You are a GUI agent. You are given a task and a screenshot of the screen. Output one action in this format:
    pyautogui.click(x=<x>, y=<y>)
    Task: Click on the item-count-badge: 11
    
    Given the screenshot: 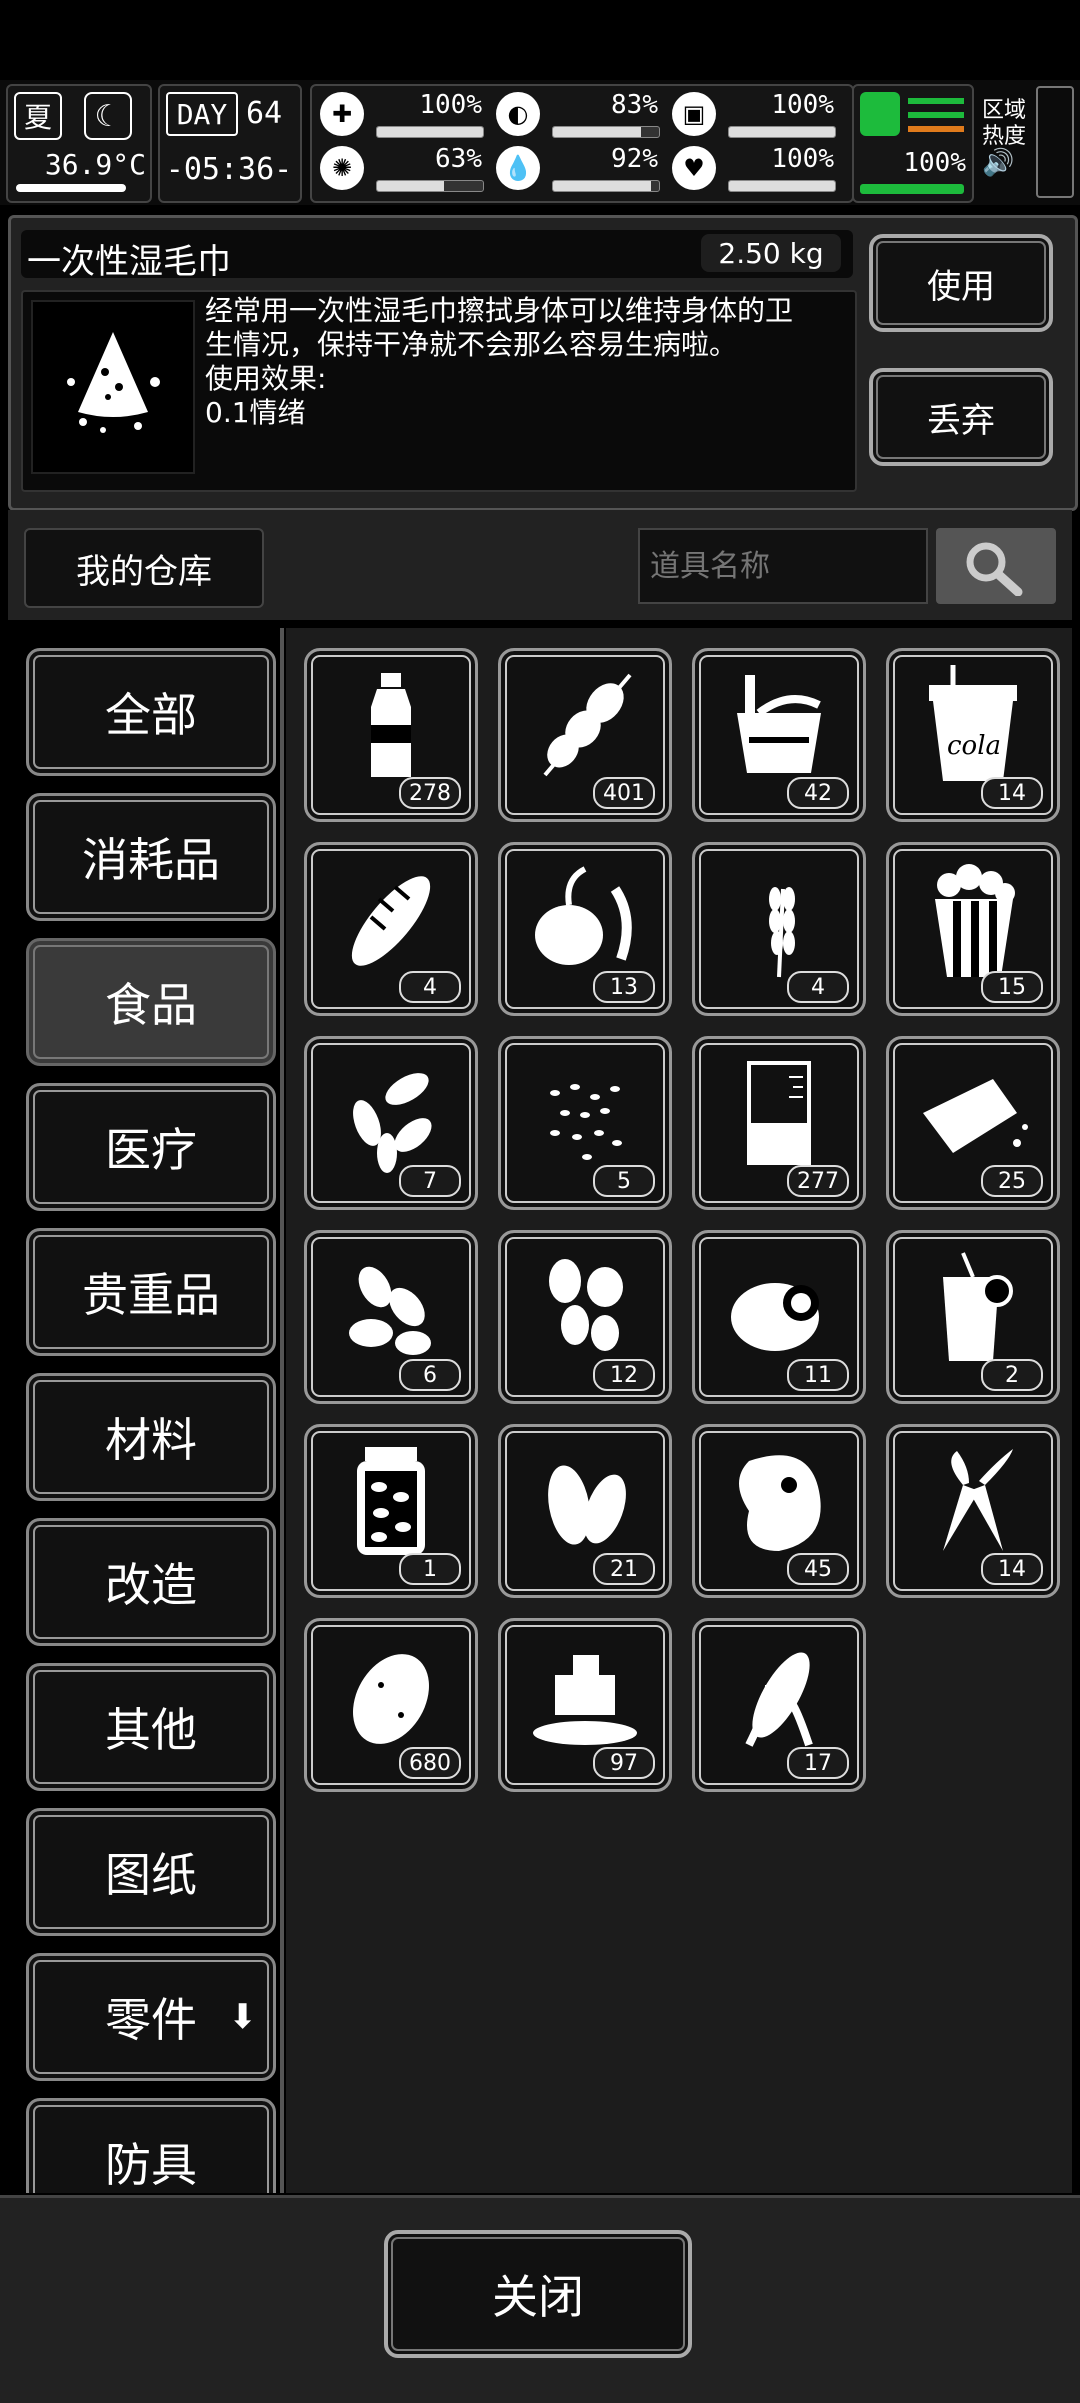 What is the action you would take?
    pyautogui.click(x=818, y=1375)
    